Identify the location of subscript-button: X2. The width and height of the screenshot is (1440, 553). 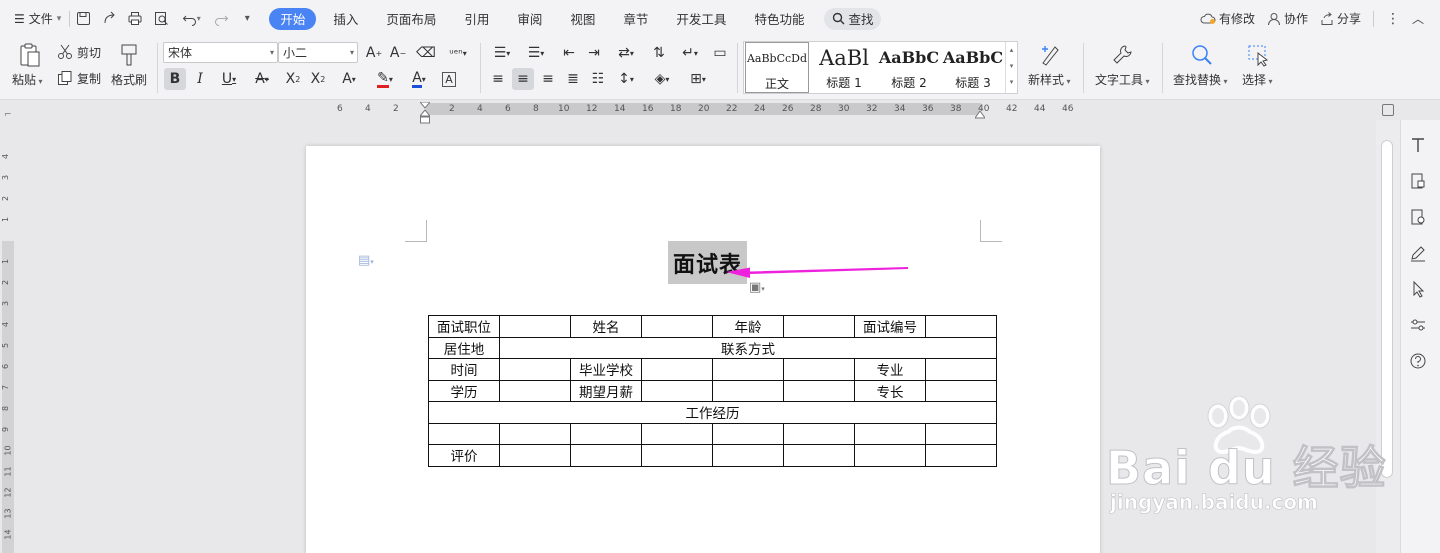
(318, 79).